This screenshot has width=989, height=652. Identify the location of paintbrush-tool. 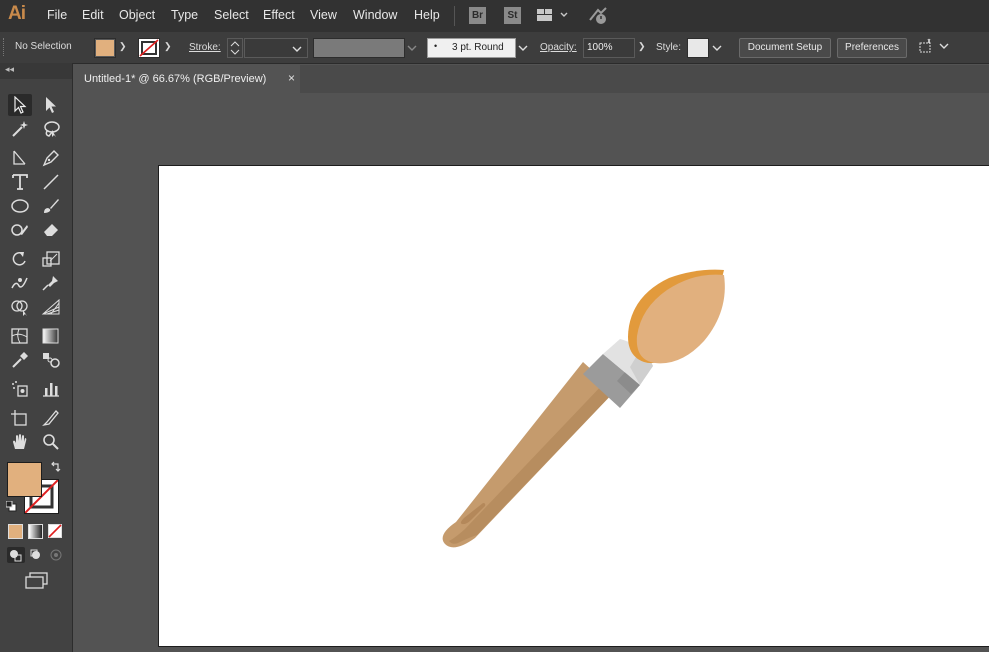
(51, 206).